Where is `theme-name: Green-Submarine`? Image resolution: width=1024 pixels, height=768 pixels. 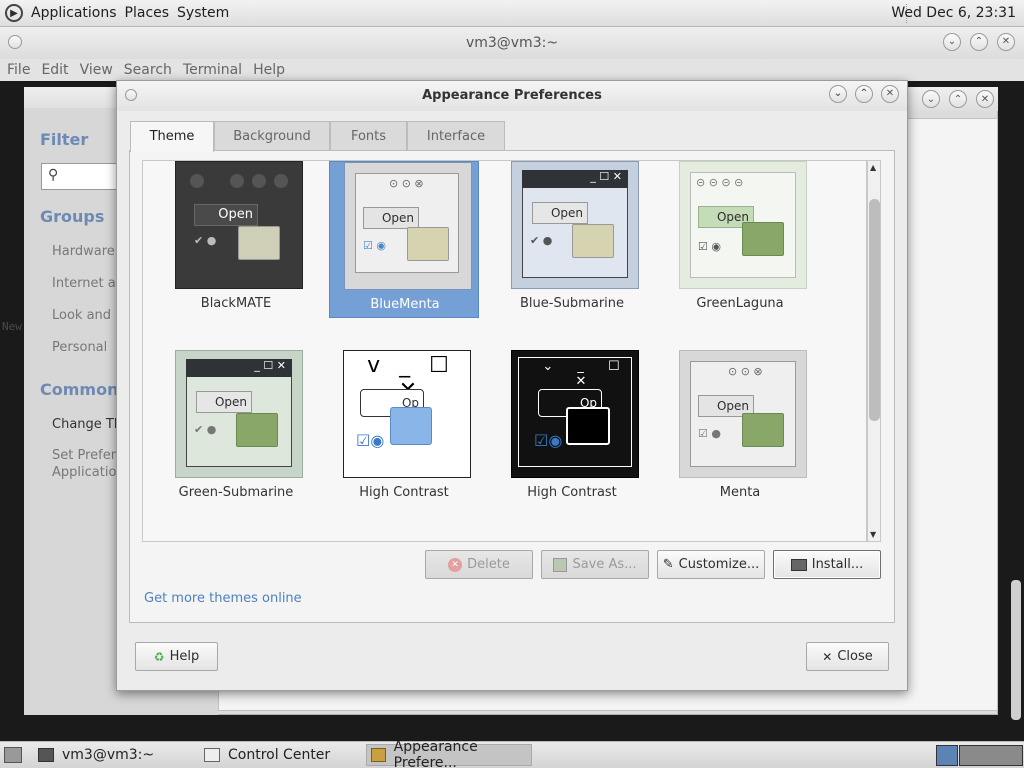 theme-name: Green-Submarine is located at coordinates (236, 492).